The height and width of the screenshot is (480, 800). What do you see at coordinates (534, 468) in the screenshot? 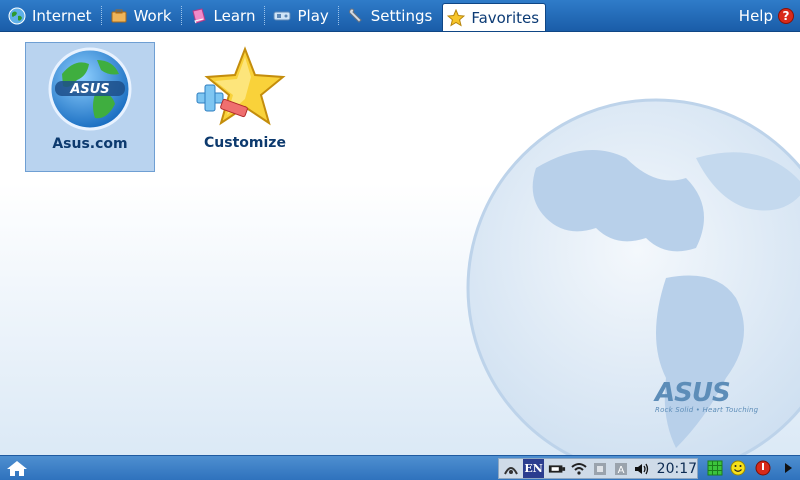
I see `language-icon: EN` at bounding box center [534, 468].